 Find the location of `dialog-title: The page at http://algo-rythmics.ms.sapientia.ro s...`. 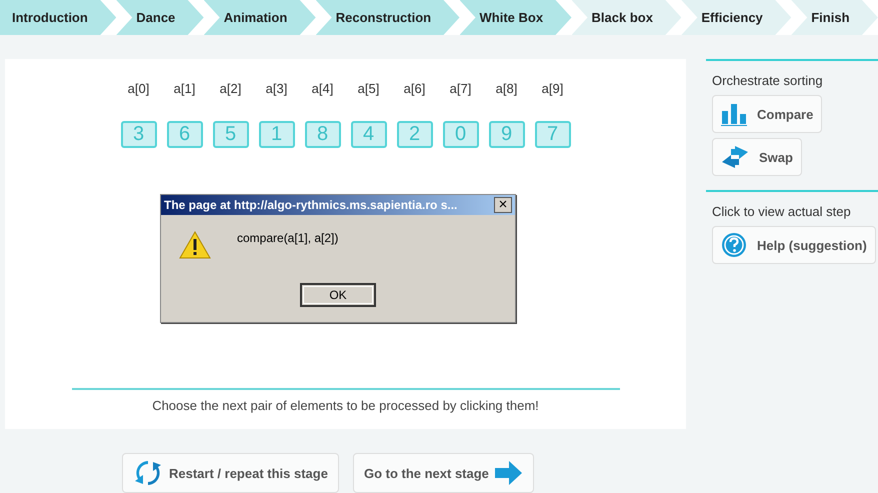

dialog-title: The page at http://algo-rythmics.ms.sapientia.ro s... is located at coordinates (311, 205).